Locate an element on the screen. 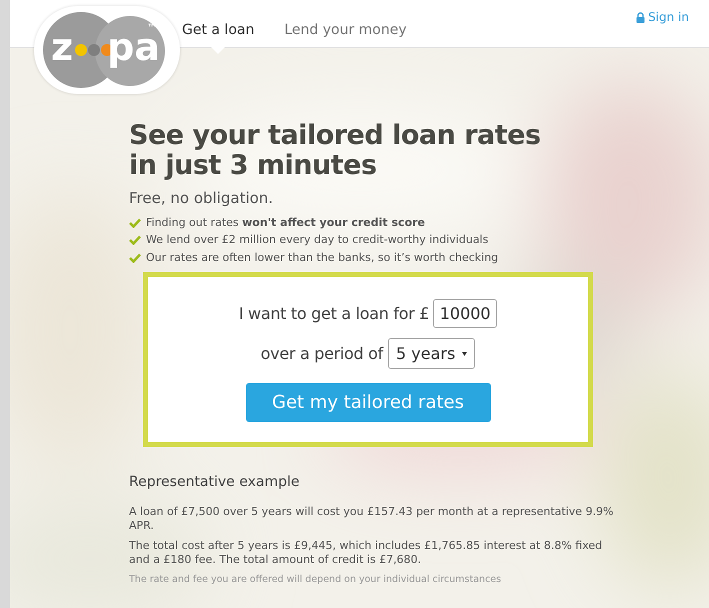 The width and height of the screenshot is (709, 608). amount-label: I want to get a loan for £ is located at coordinates (334, 313).